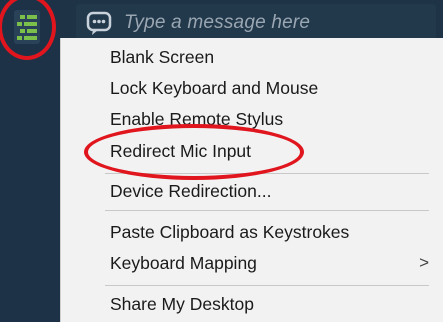 The height and width of the screenshot is (322, 443). Describe the element at coordinates (99, 23) in the screenshot. I see `chat-bubble-icon` at that location.